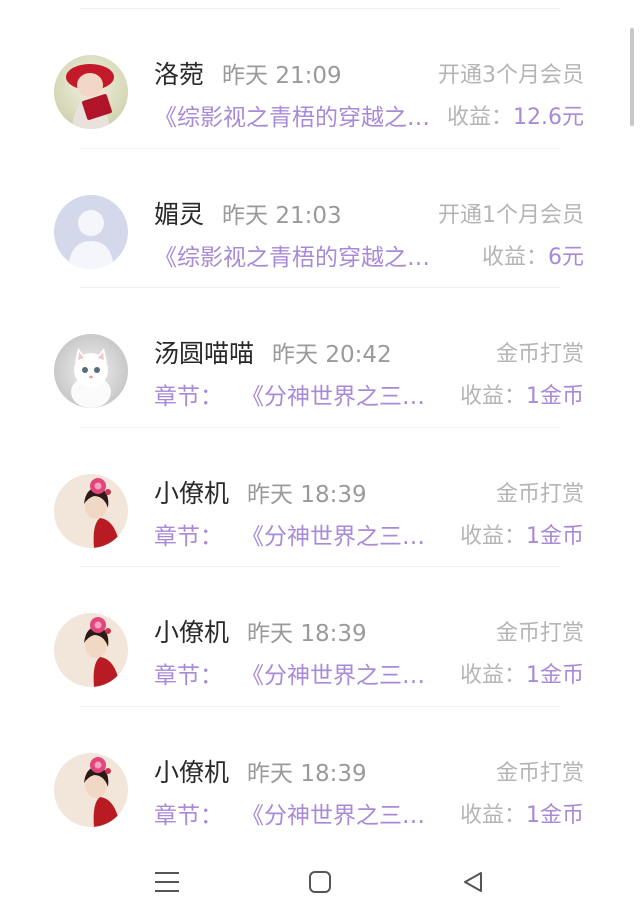 Image resolution: width=640 pixels, height=919 pixels. What do you see at coordinates (282, 215) in the screenshot?
I see `record-time: 昨天 21:03` at bounding box center [282, 215].